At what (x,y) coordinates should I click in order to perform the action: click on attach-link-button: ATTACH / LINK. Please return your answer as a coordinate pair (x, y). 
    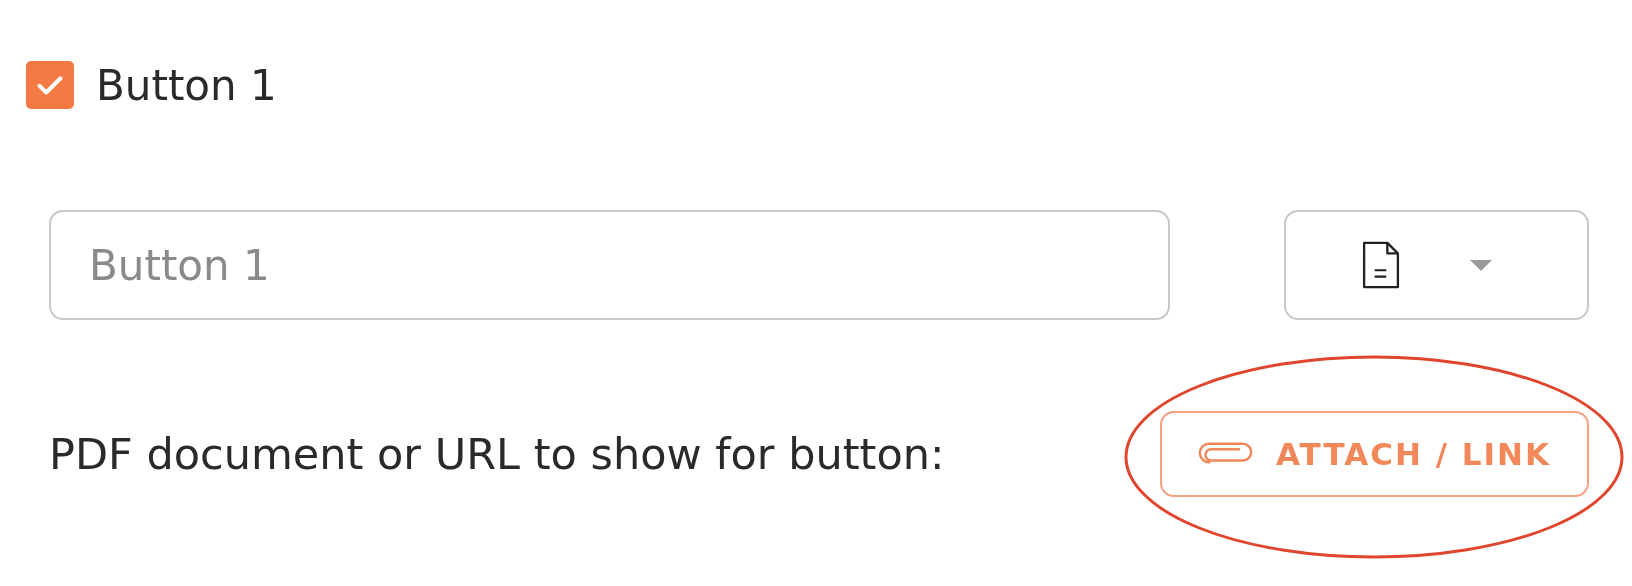
    Looking at the image, I should click on (1374, 454).